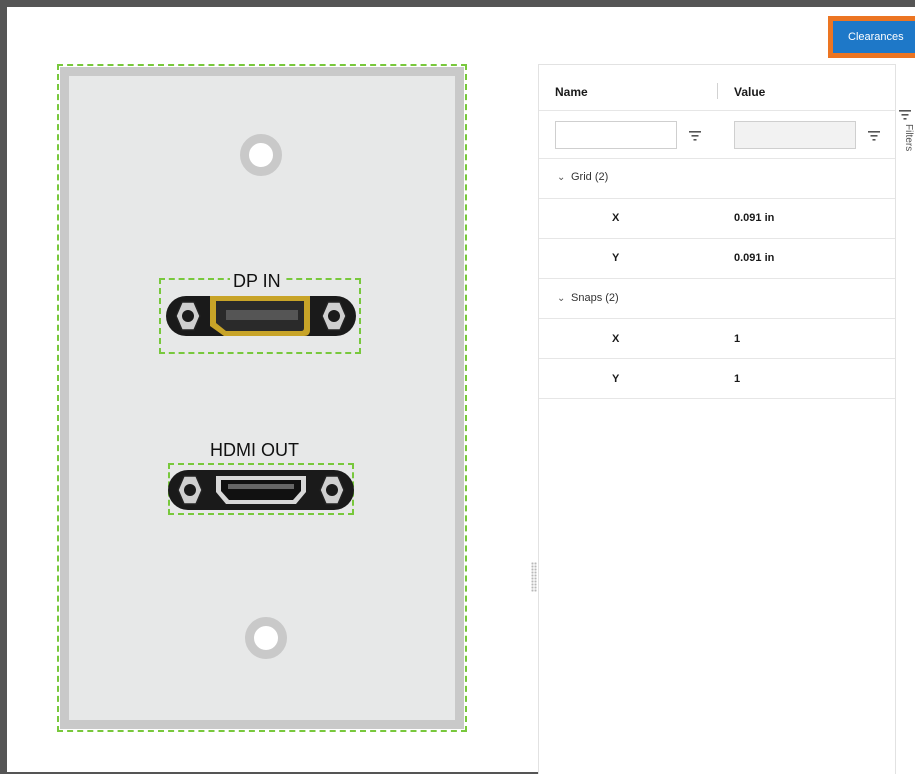 This screenshot has height=774, width=915. What do you see at coordinates (261, 155) in the screenshot?
I see `top-screw-hole` at bounding box center [261, 155].